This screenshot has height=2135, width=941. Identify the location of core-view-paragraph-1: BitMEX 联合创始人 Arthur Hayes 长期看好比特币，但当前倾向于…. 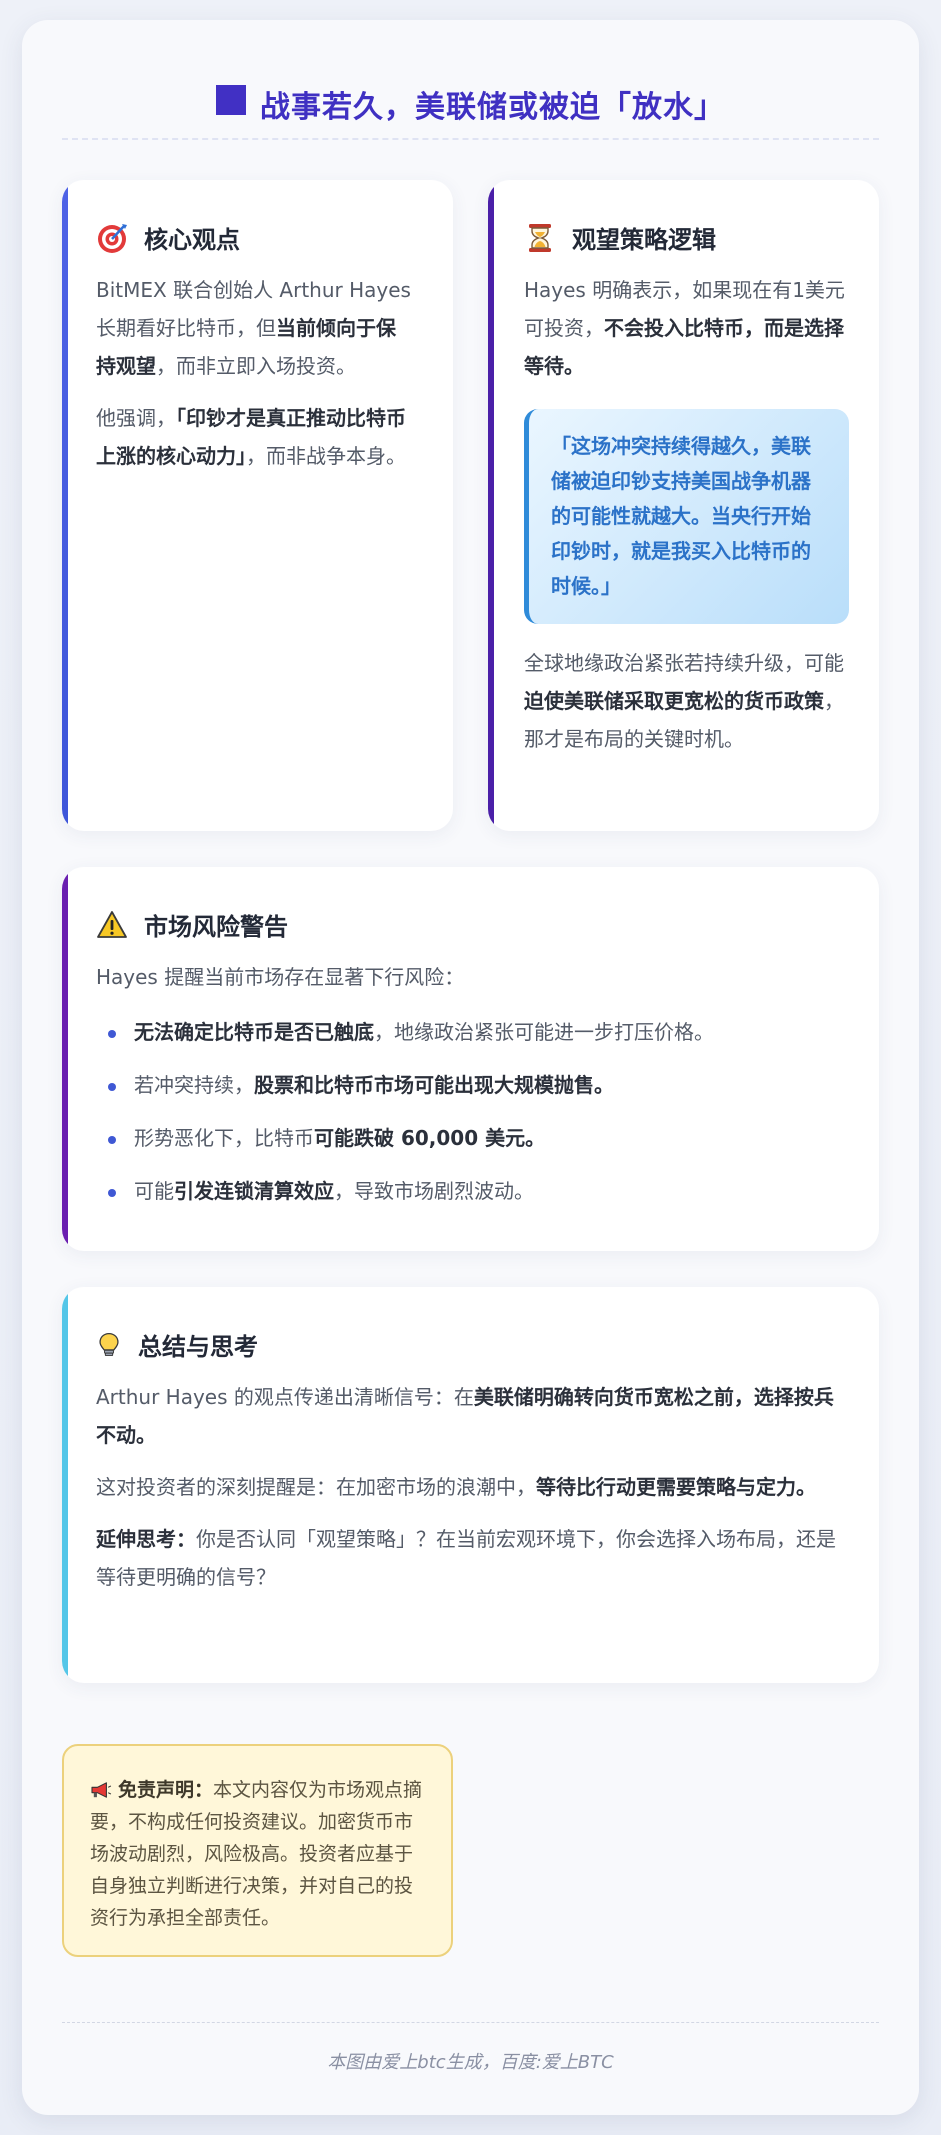
(253, 328).